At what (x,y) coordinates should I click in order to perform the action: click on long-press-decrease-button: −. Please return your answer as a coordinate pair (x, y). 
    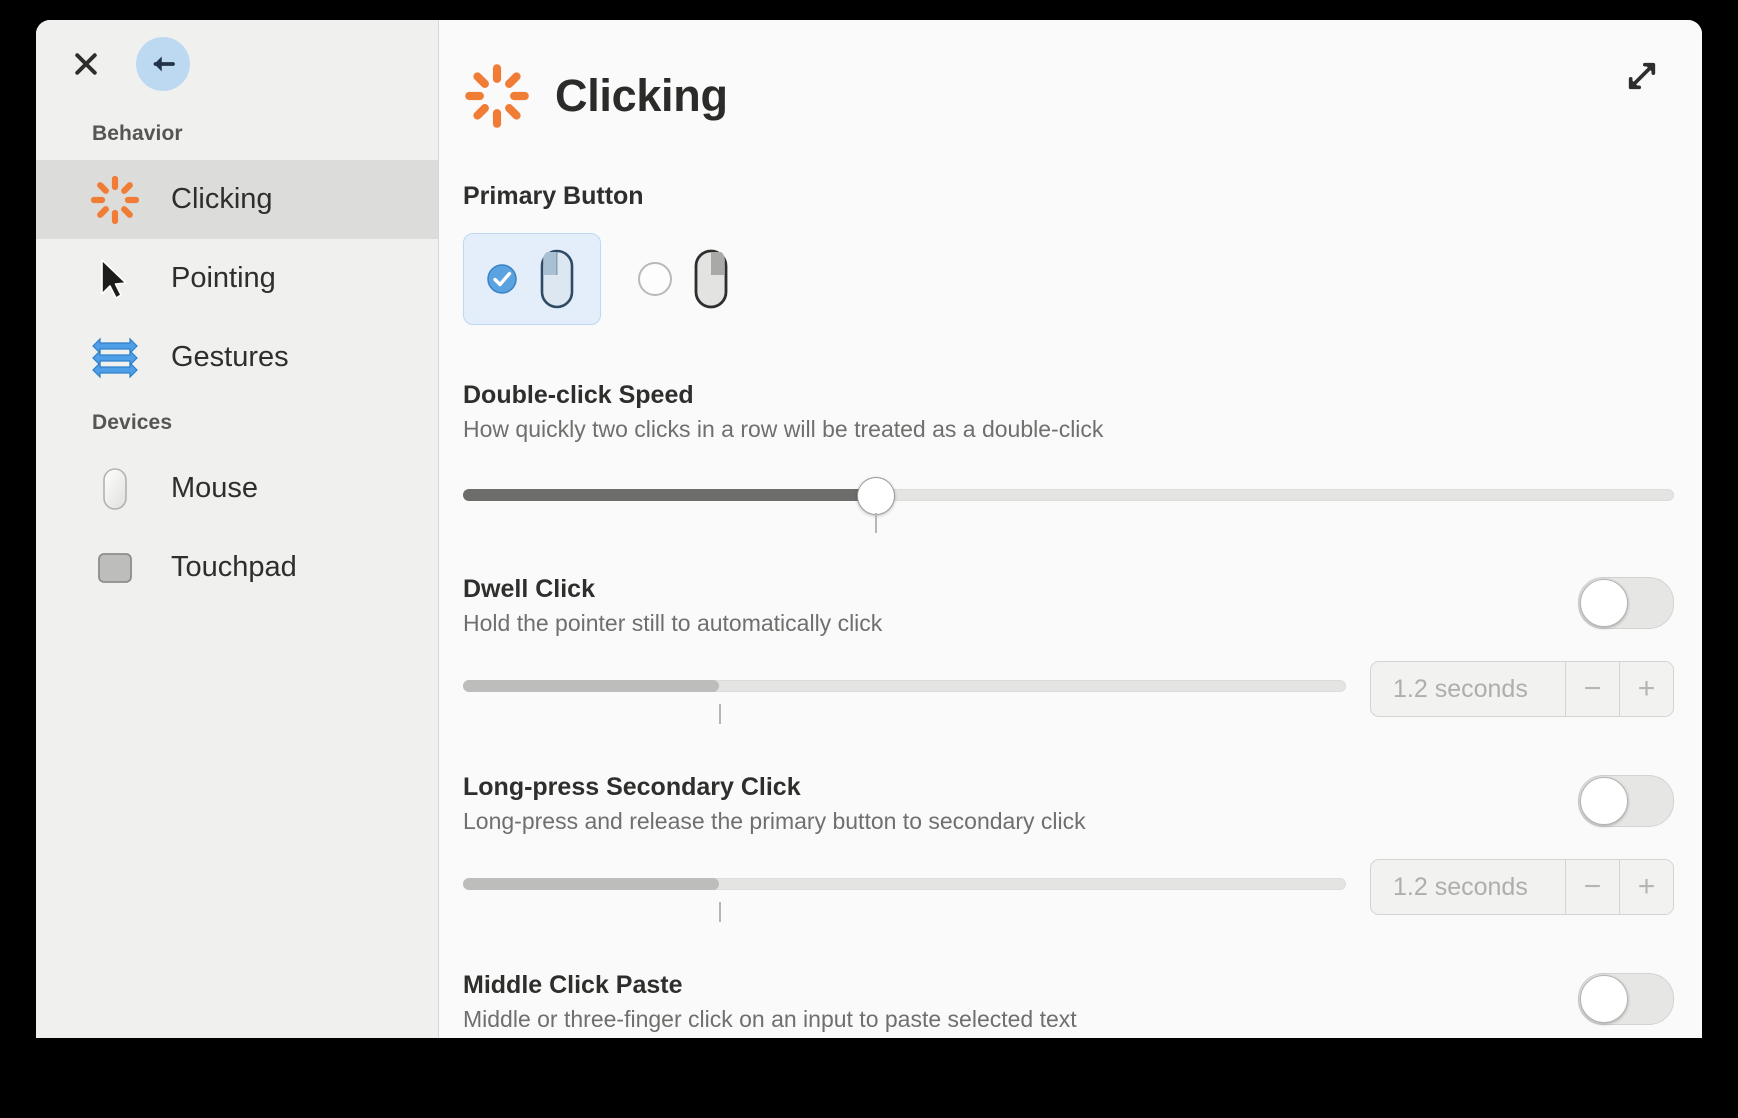
    Looking at the image, I should click on (1592, 887).